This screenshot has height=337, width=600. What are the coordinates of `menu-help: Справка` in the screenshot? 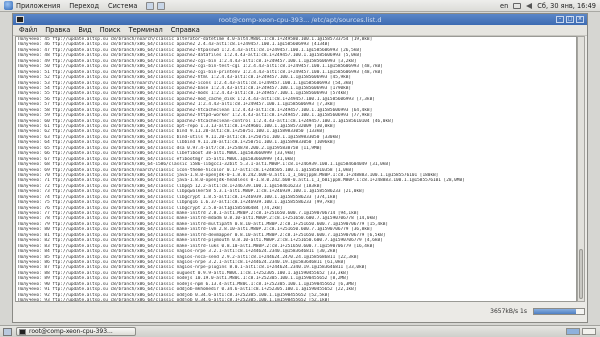 It's located at (185, 30).